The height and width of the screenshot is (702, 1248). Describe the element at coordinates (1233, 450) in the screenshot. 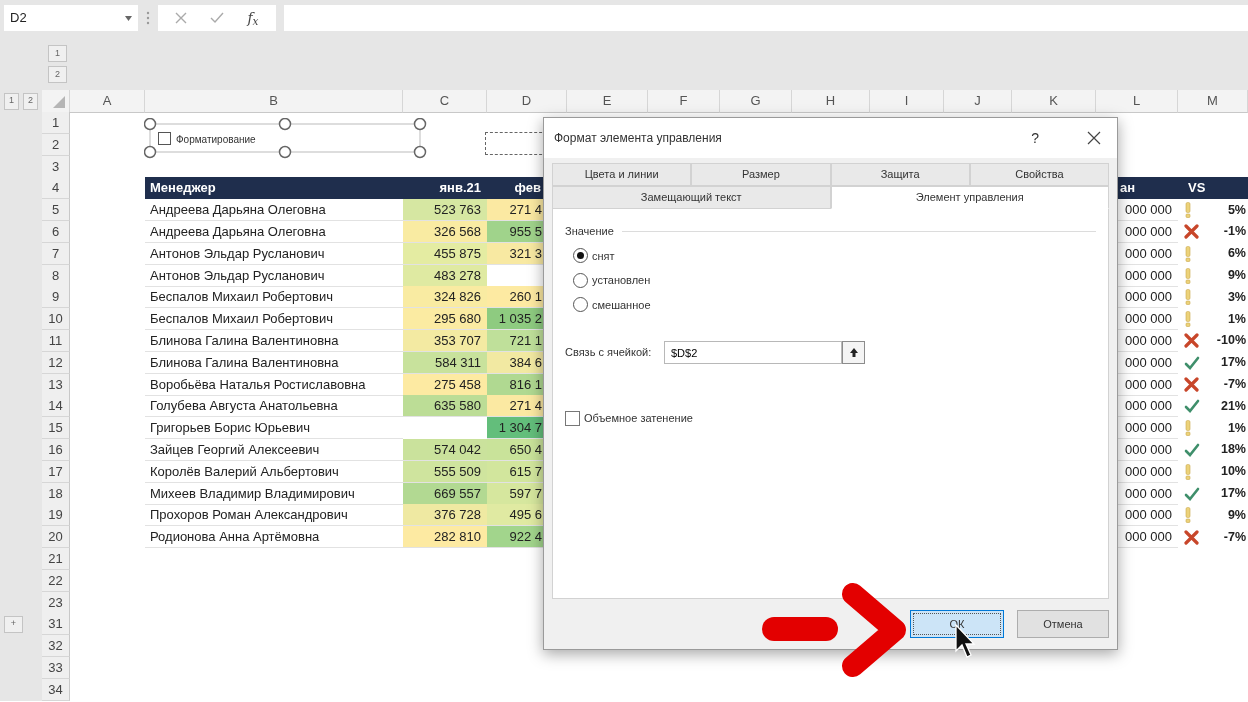

I see `table-cell-text: 18%` at that location.